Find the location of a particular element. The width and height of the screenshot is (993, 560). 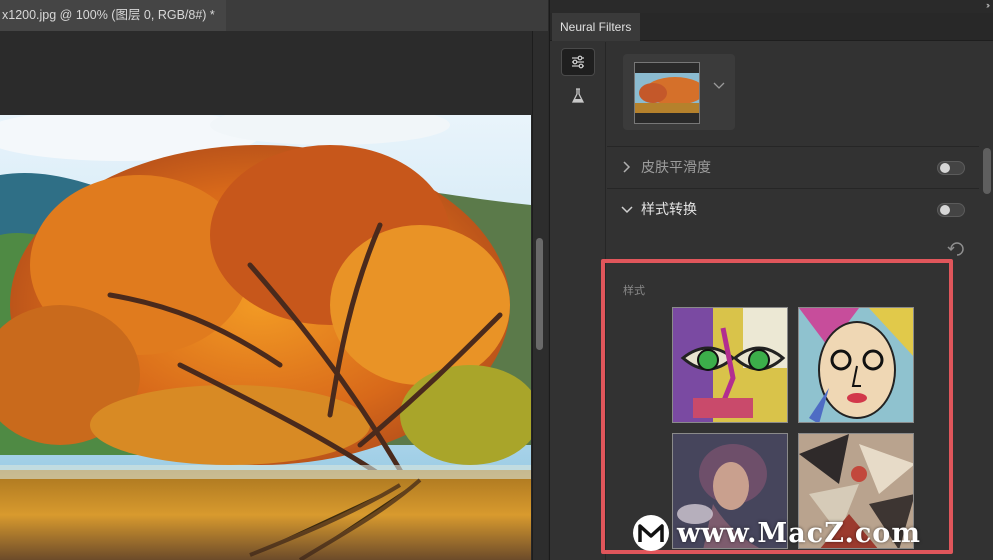

double-chevron-right-icon: ›› is located at coordinates (988, 5).